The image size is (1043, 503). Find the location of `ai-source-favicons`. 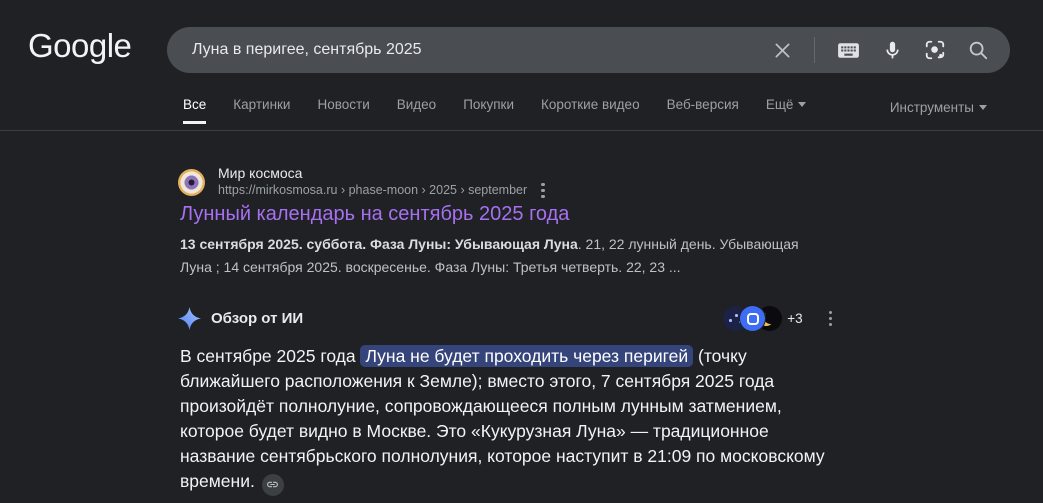

ai-source-favicons is located at coordinates (753, 318).